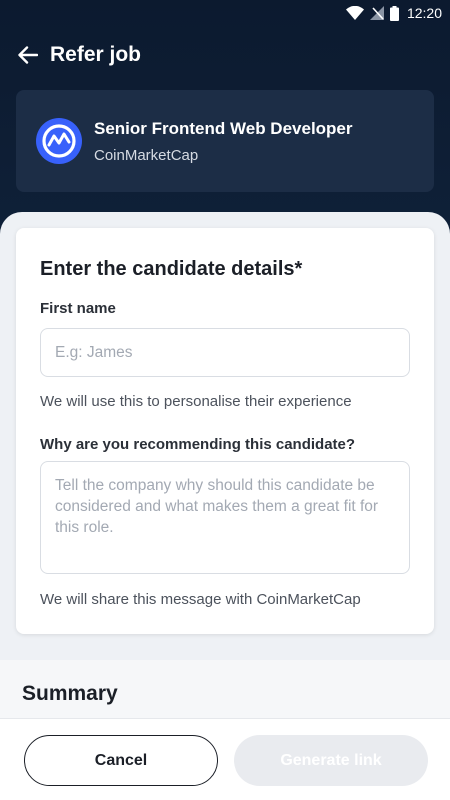 The height and width of the screenshot is (800, 450). Describe the element at coordinates (146, 155) in the screenshot. I see `company-name: CoinMarketCap` at that location.